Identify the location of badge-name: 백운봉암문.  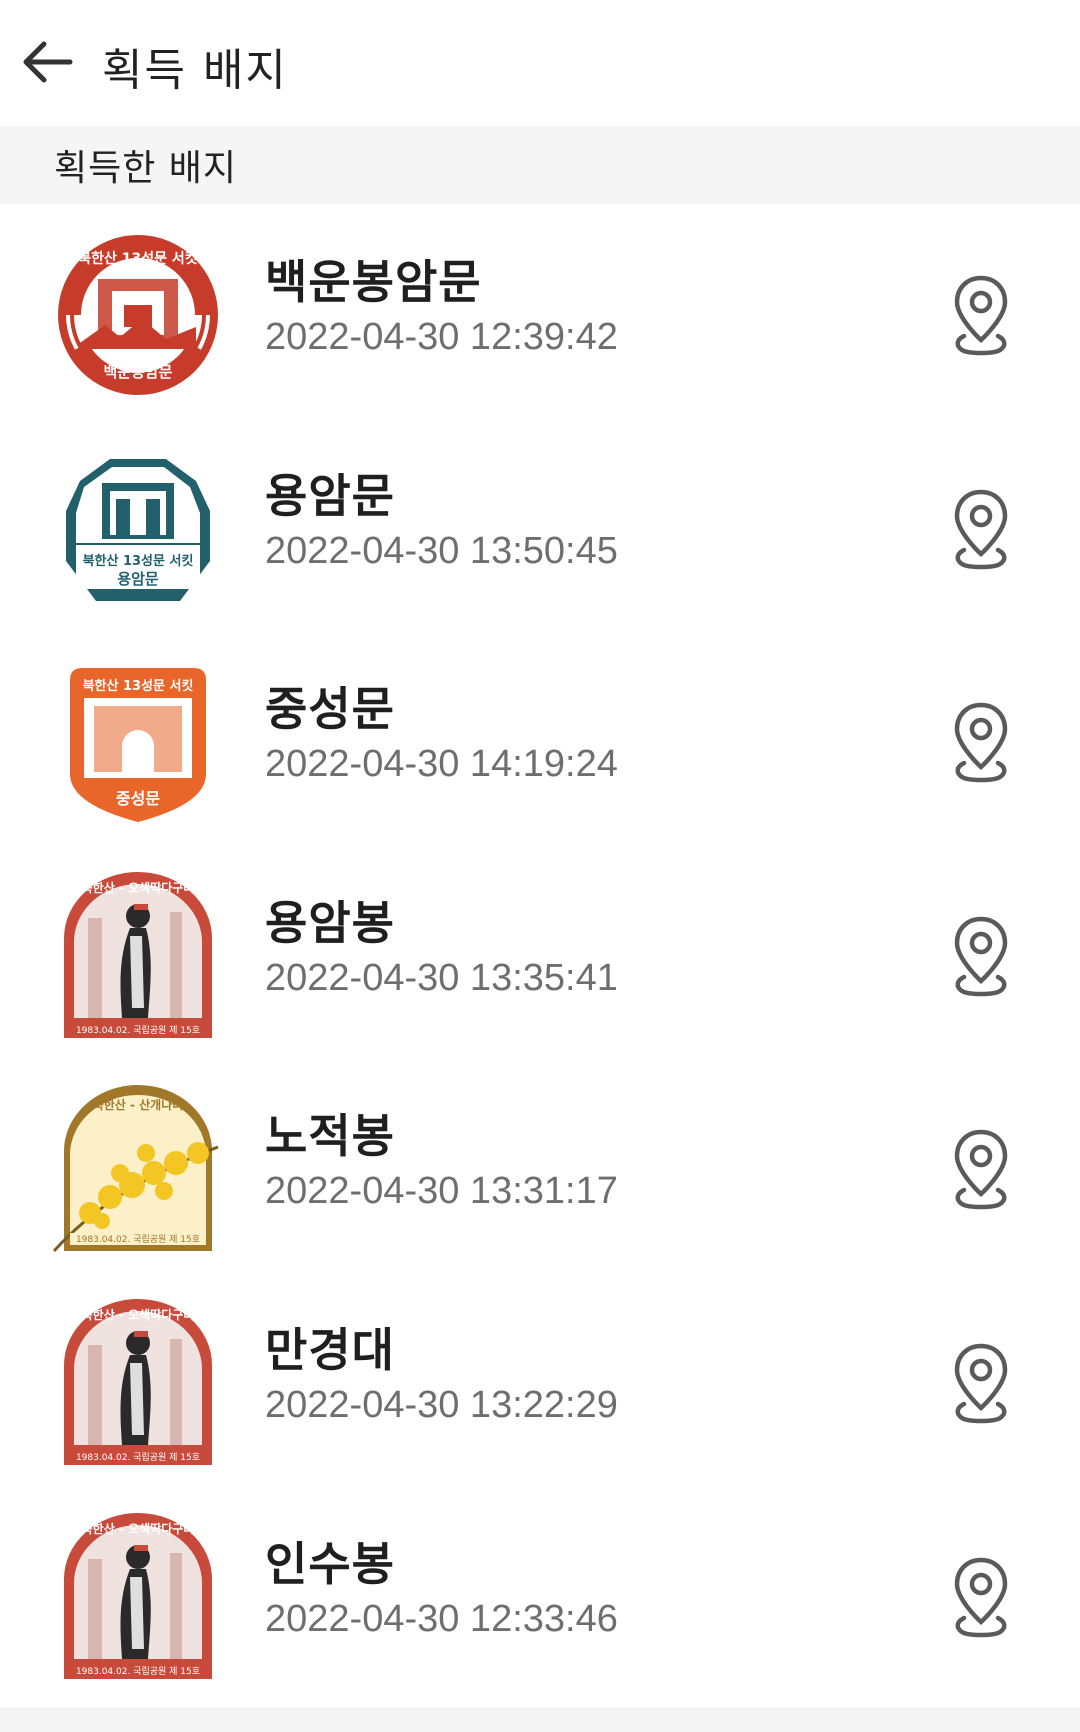
(373, 282).